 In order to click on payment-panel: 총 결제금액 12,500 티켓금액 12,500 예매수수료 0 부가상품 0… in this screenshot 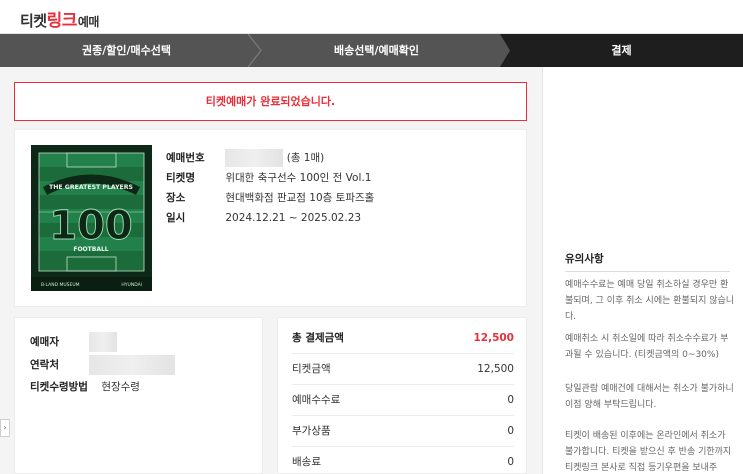, I will do `click(402, 395)`.